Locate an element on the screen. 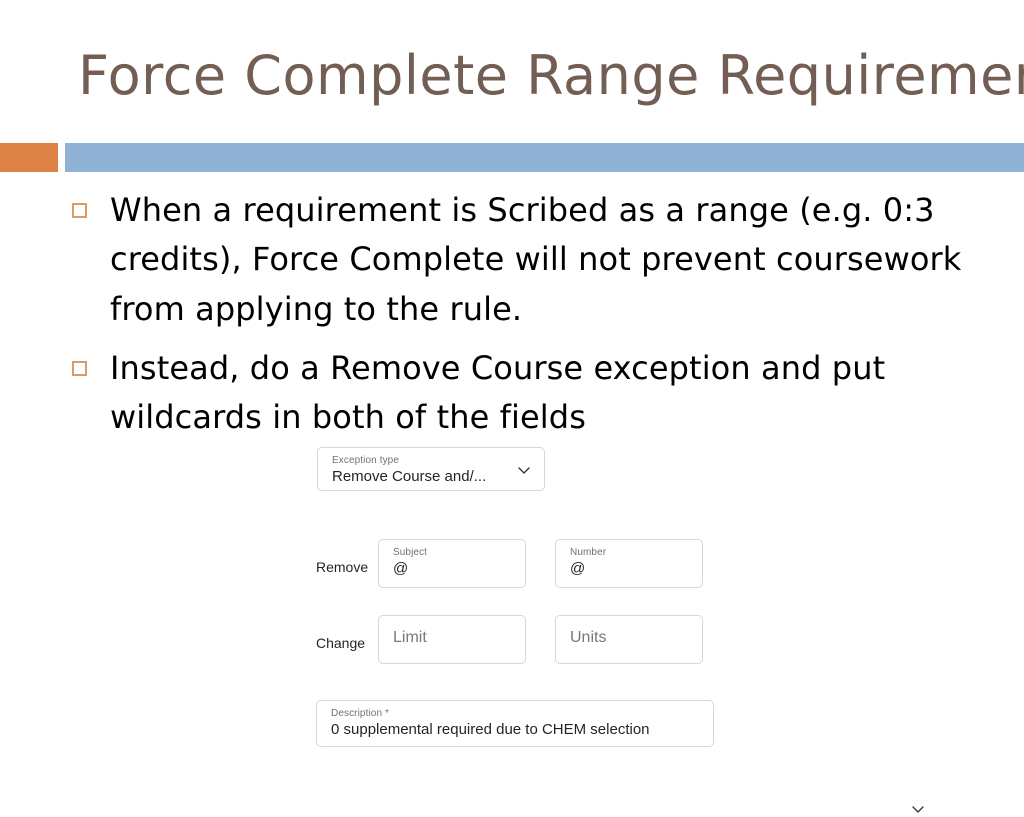 The height and width of the screenshot is (817, 1024). description-label: Description * is located at coordinates (360, 713).